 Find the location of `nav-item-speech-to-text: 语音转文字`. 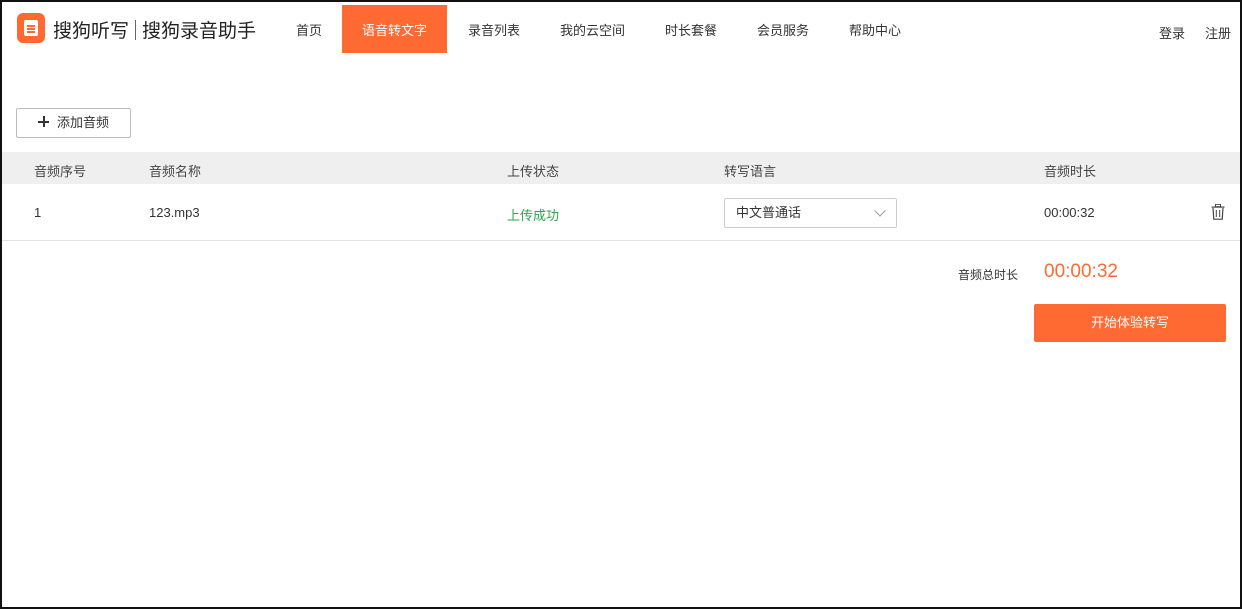

nav-item-speech-to-text: 语音转文字 is located at coordinates (394, 29).